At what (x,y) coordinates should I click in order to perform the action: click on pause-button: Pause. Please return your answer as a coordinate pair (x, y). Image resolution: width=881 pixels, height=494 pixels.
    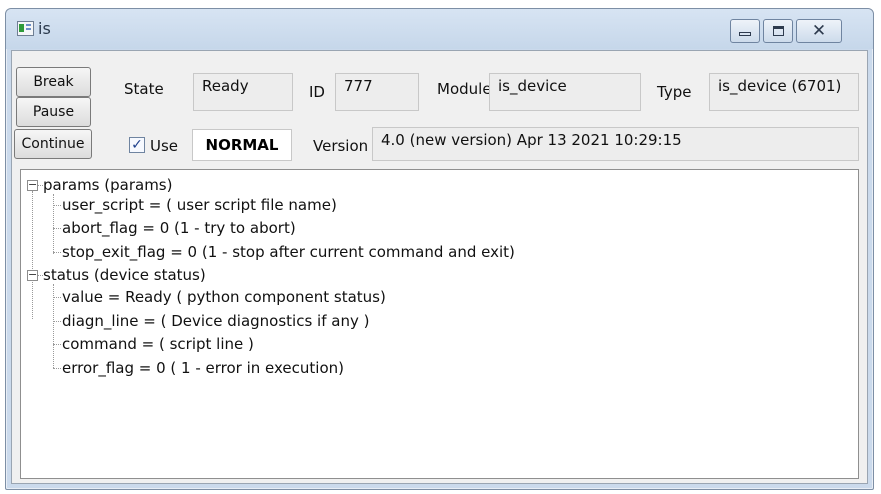
    Looking at the image, I should click on (53, 112).